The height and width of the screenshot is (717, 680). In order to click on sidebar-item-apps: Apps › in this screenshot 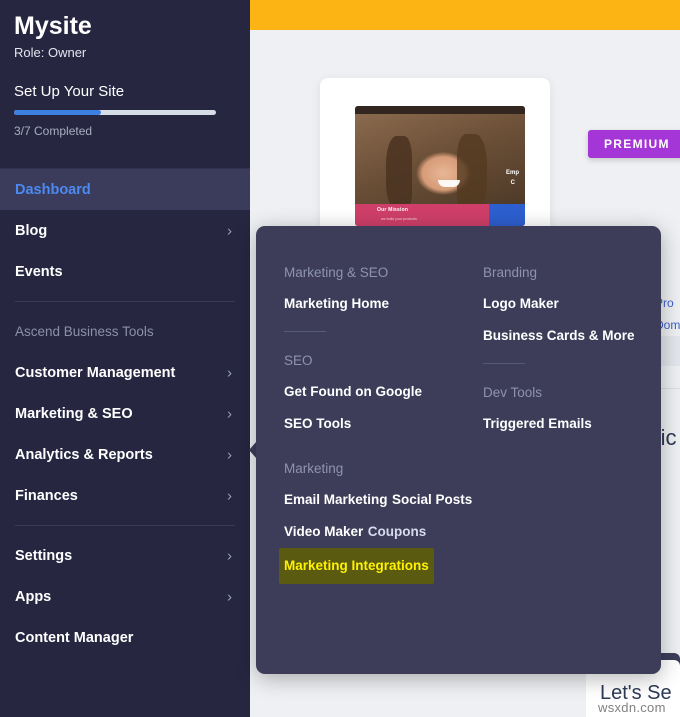, I will do `click(125, 596)`.